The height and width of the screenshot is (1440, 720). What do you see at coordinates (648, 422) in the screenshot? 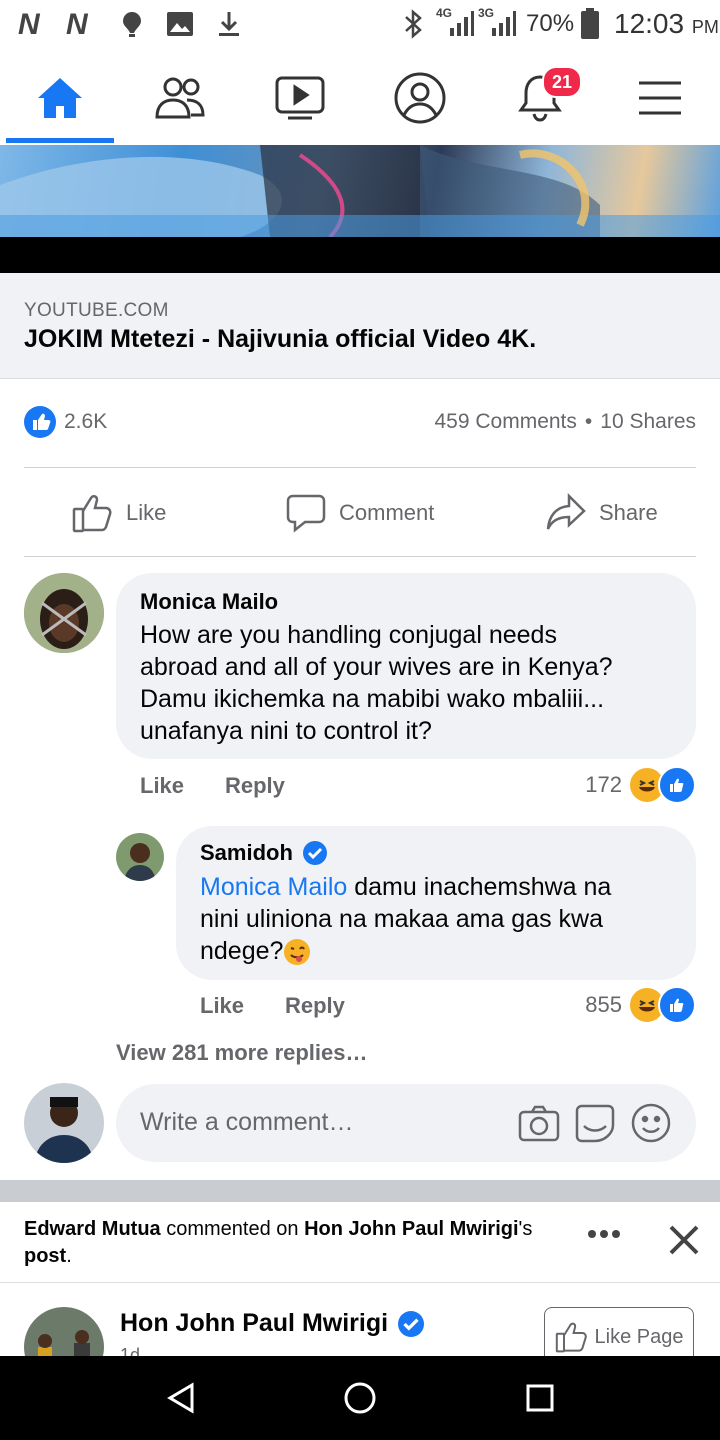
I see `shares-count: 10 Shares` at bounding box center [648, 422].